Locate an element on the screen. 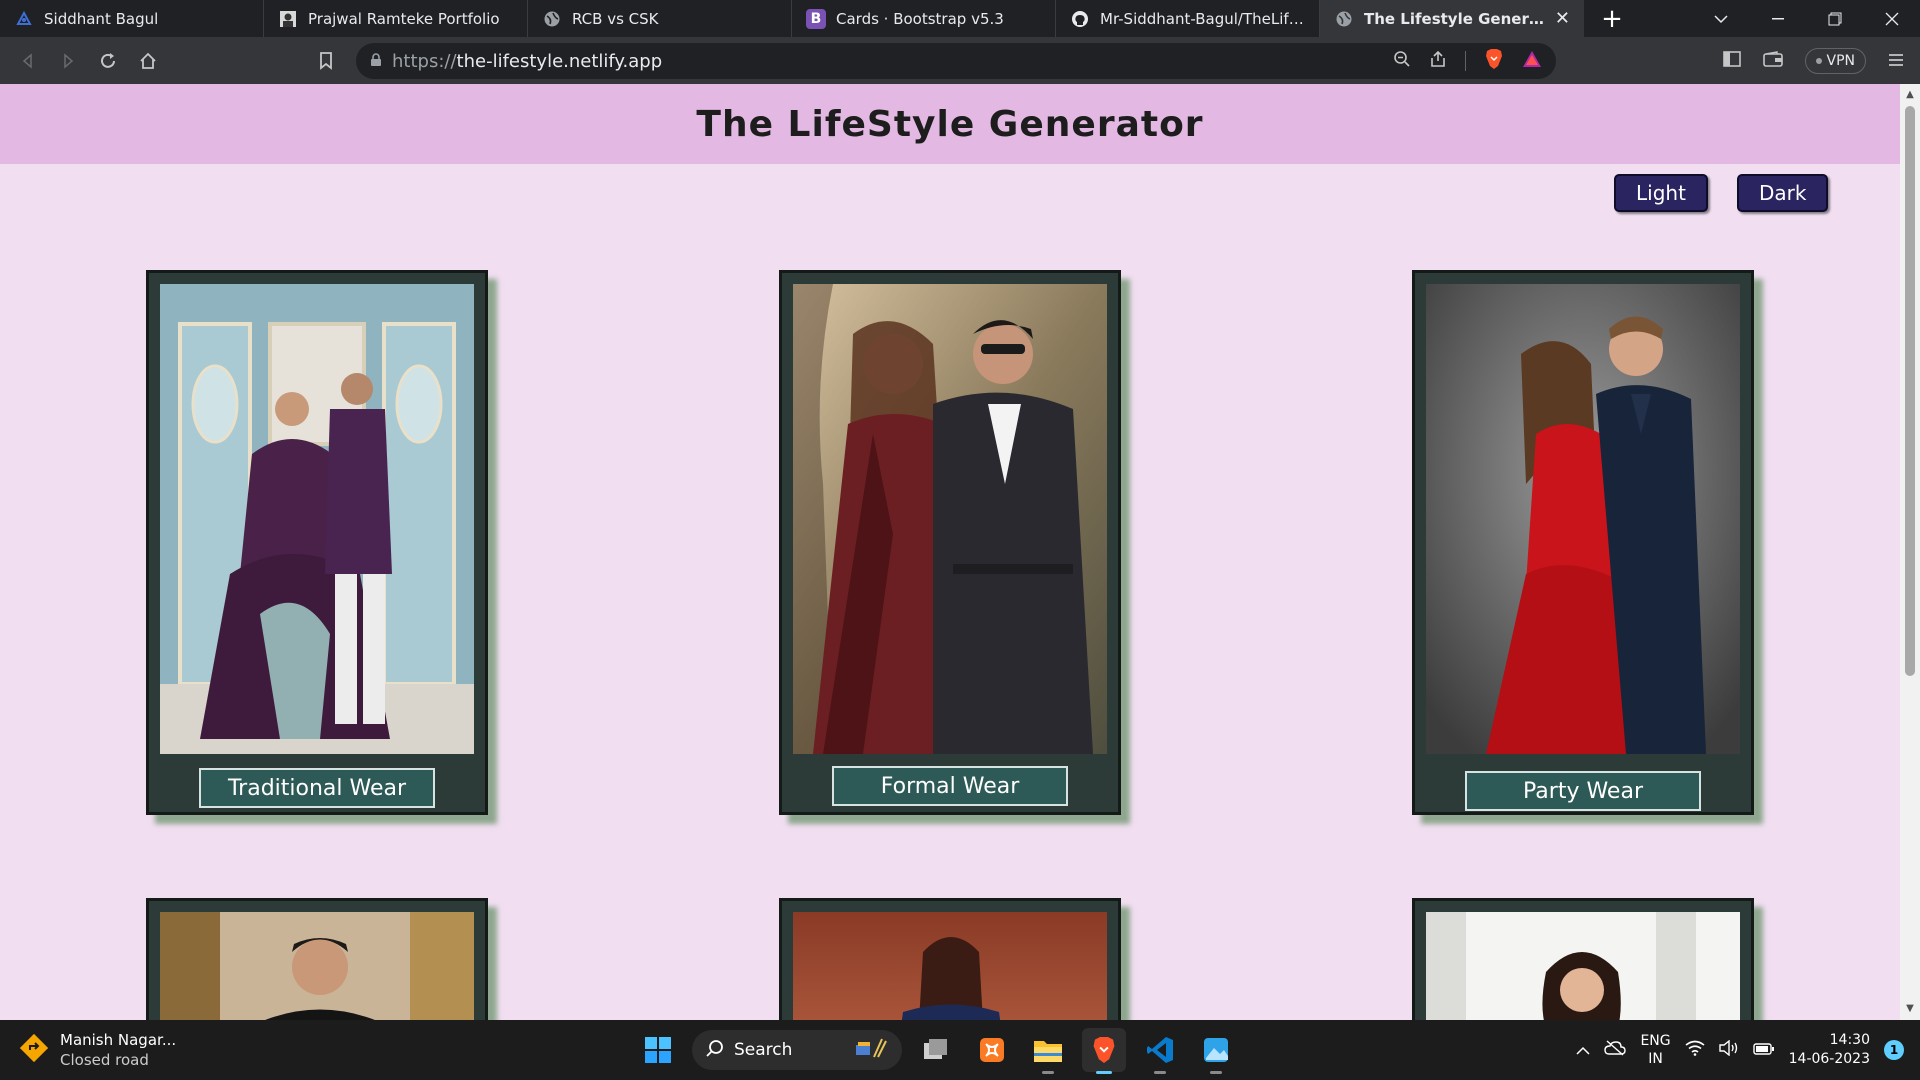  search-label: Search is located at coordinates (763, 1050).